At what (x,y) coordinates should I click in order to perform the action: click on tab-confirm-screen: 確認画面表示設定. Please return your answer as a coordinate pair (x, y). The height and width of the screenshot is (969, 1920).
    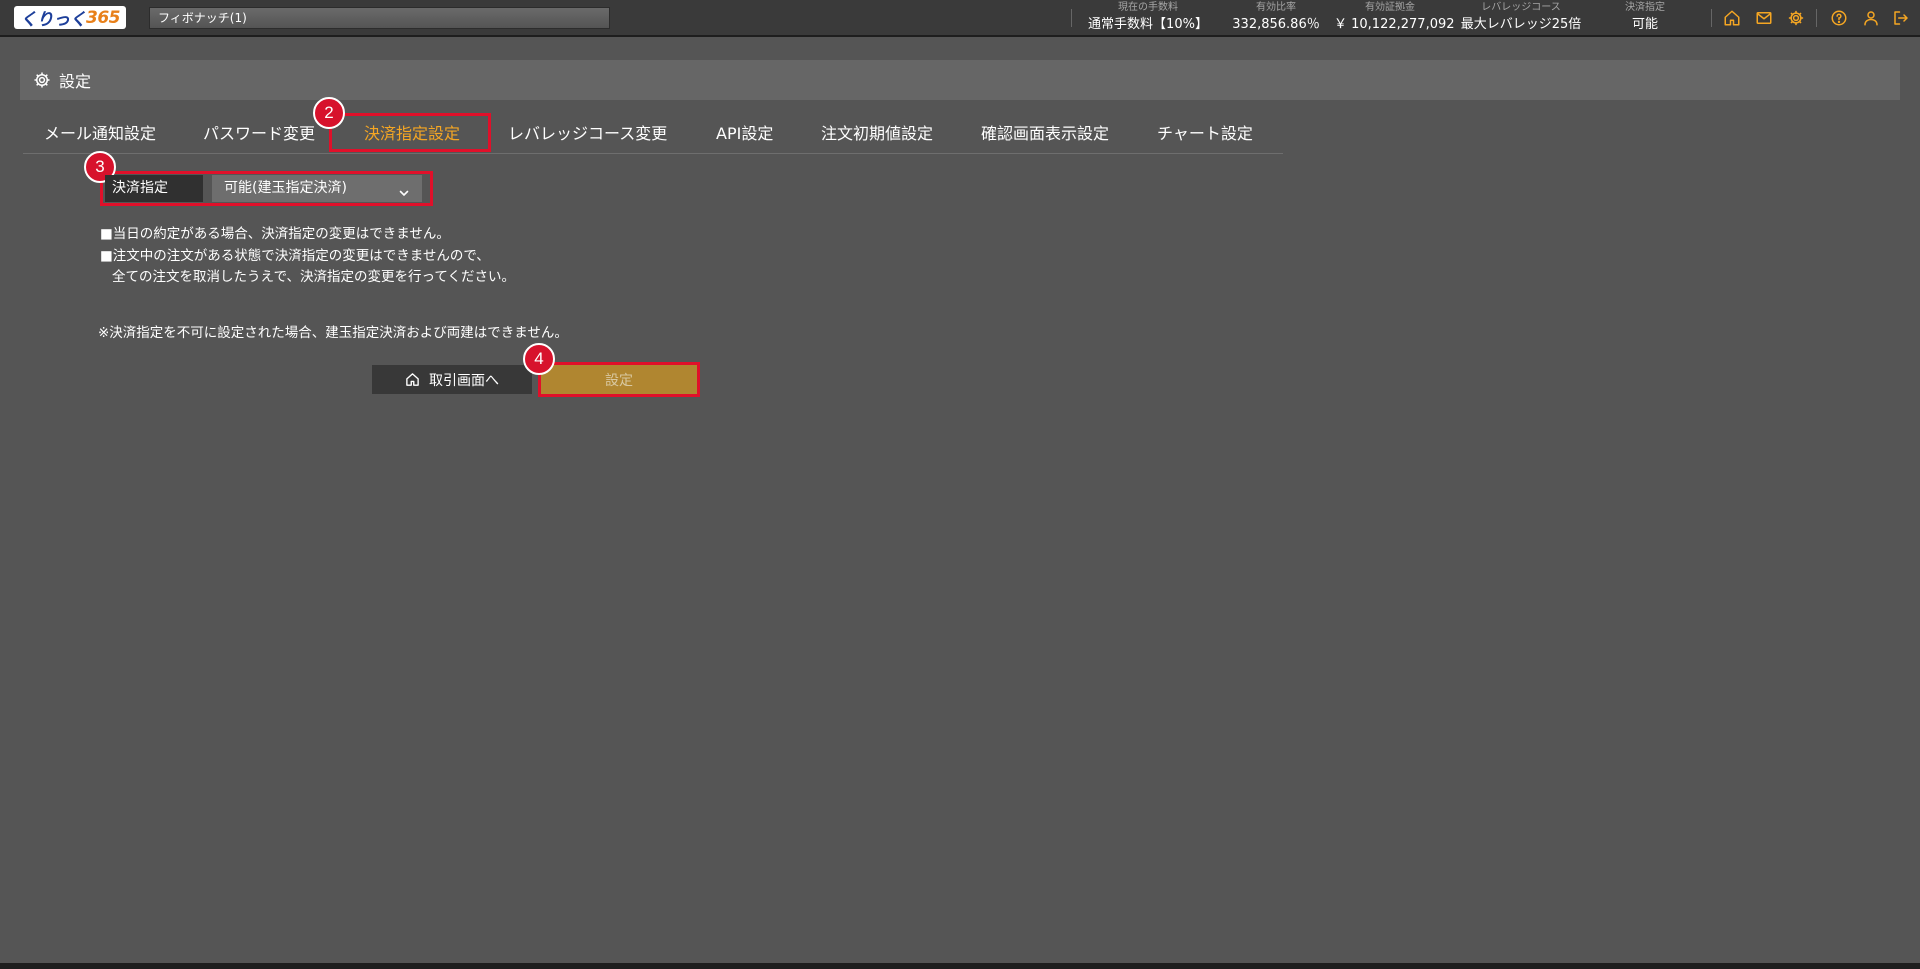
    Looking at the image, I should click on (1045, 134).